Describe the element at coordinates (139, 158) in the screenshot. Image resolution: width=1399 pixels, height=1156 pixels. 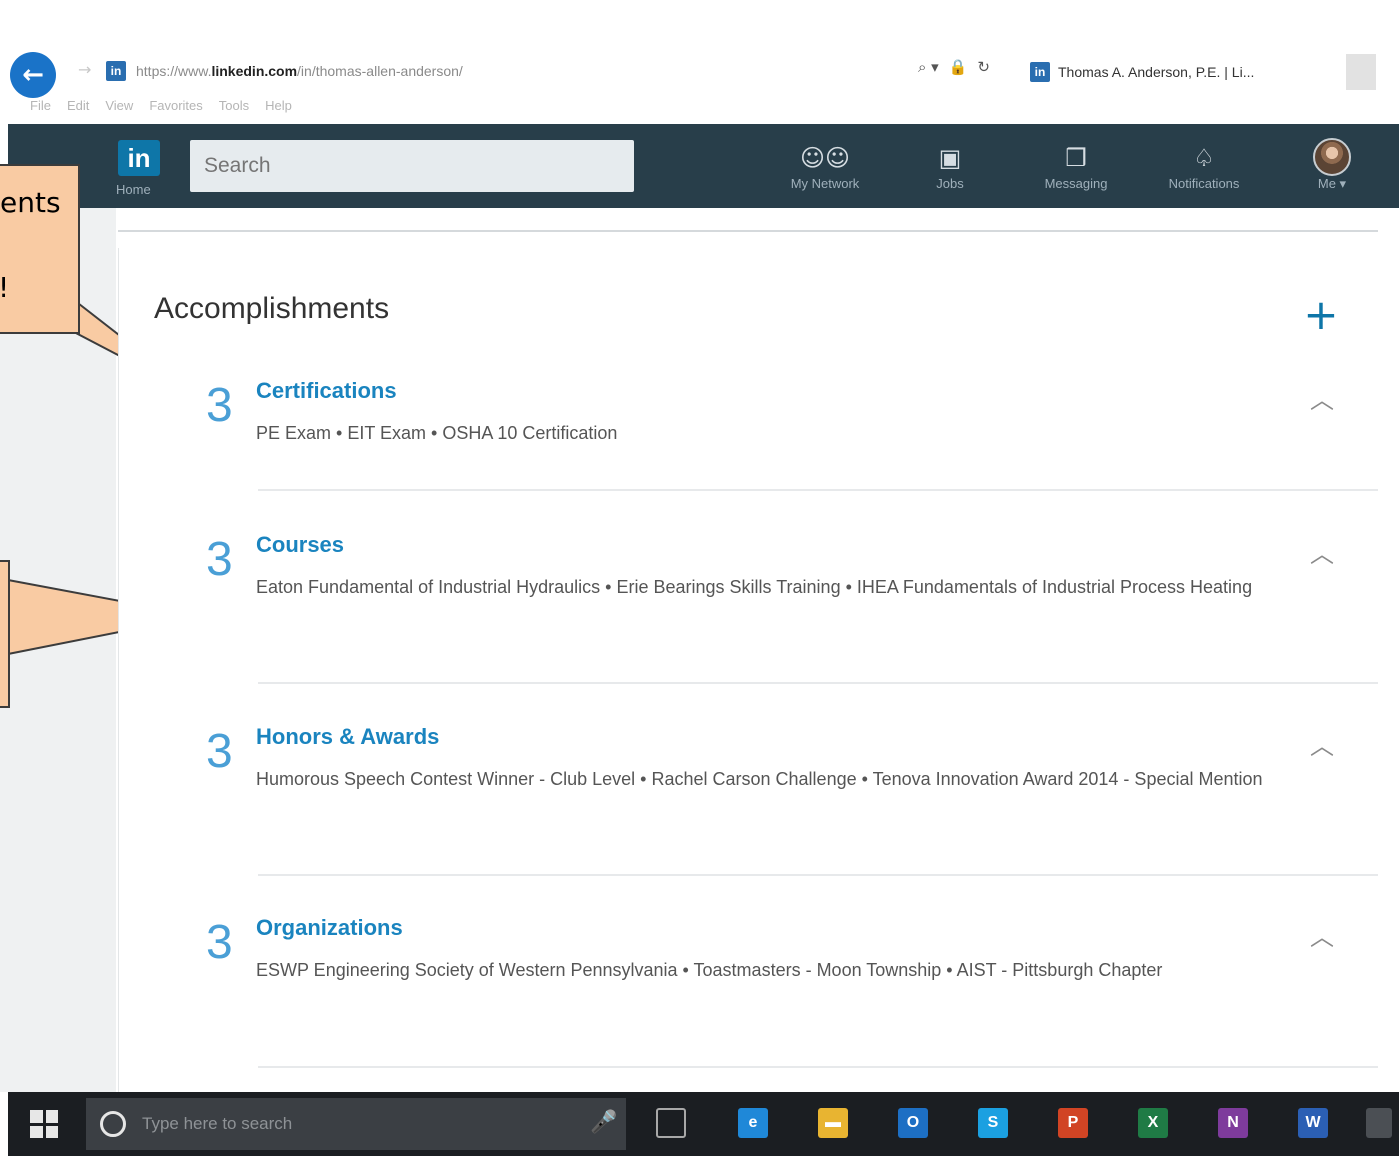
I see `linkedin-logo-icon: in` at that location.